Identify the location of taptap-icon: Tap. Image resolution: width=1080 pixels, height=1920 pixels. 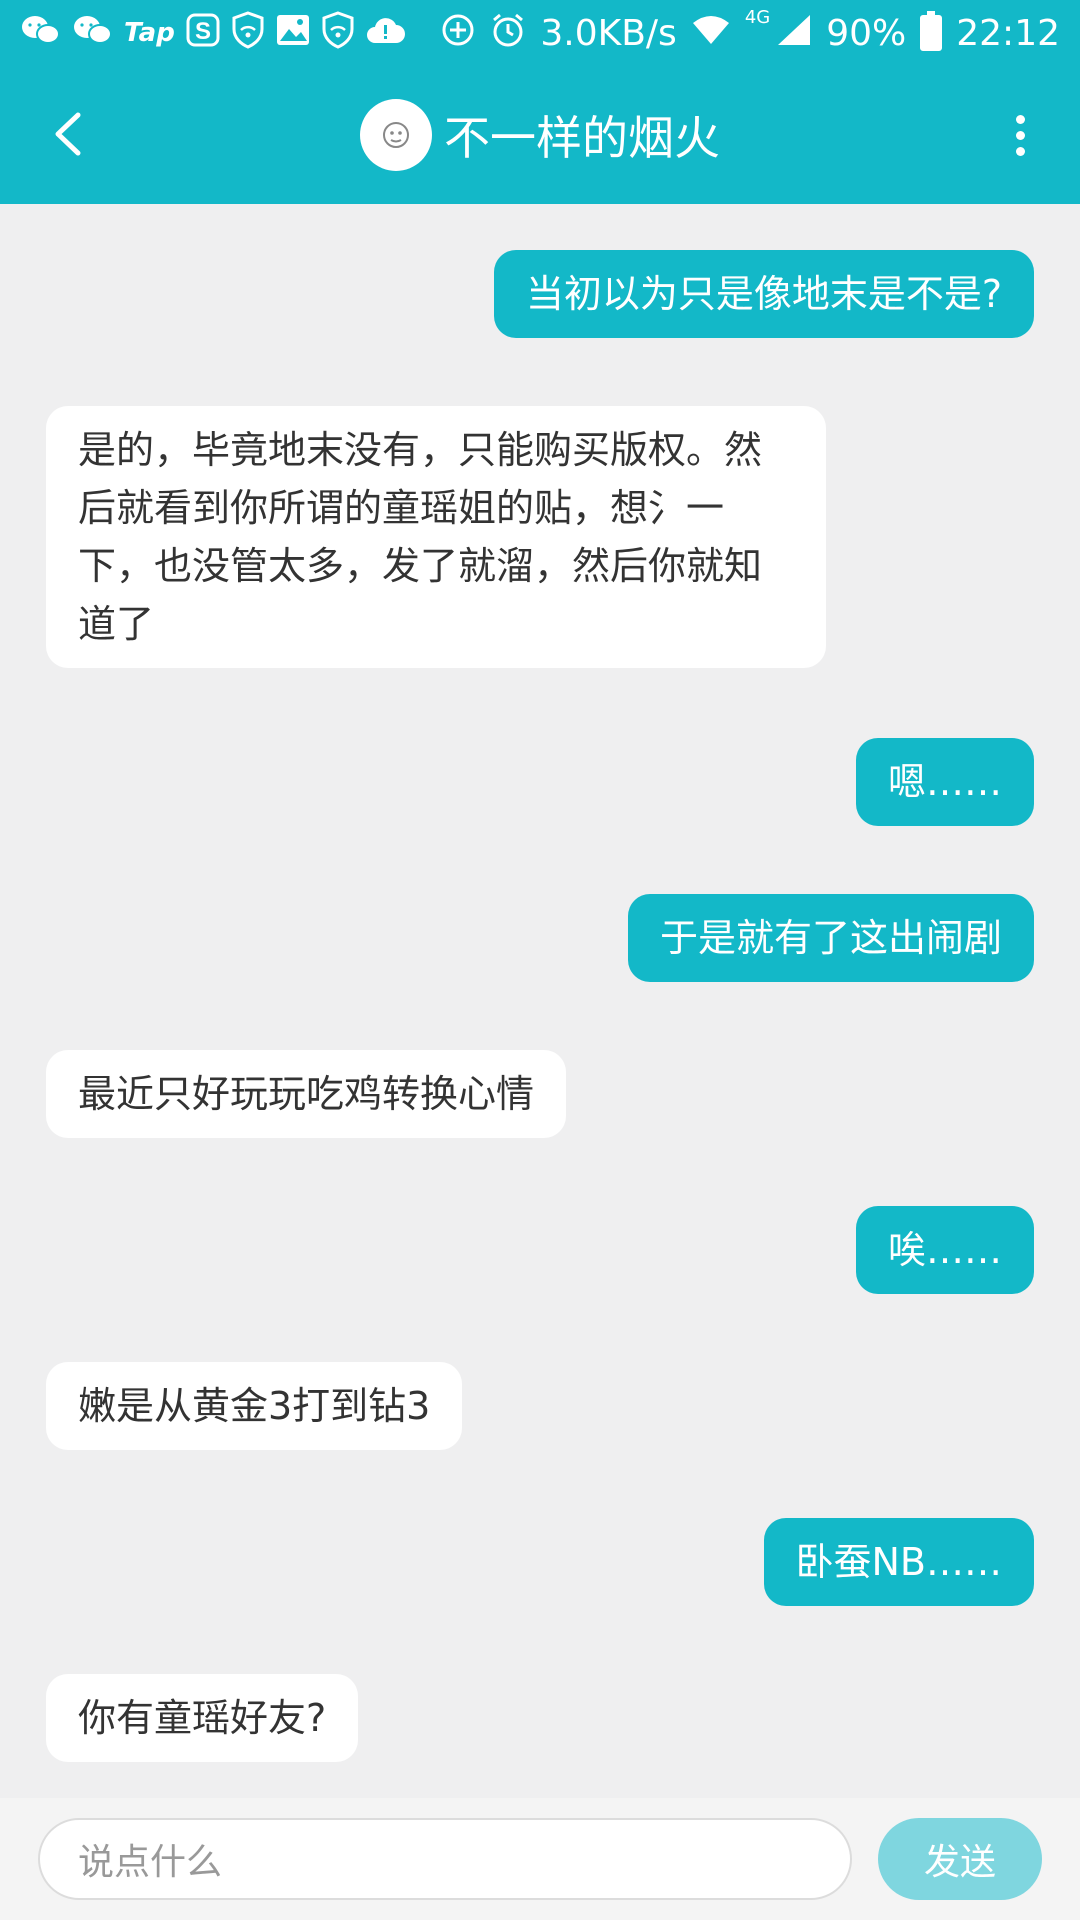
(149, 33).